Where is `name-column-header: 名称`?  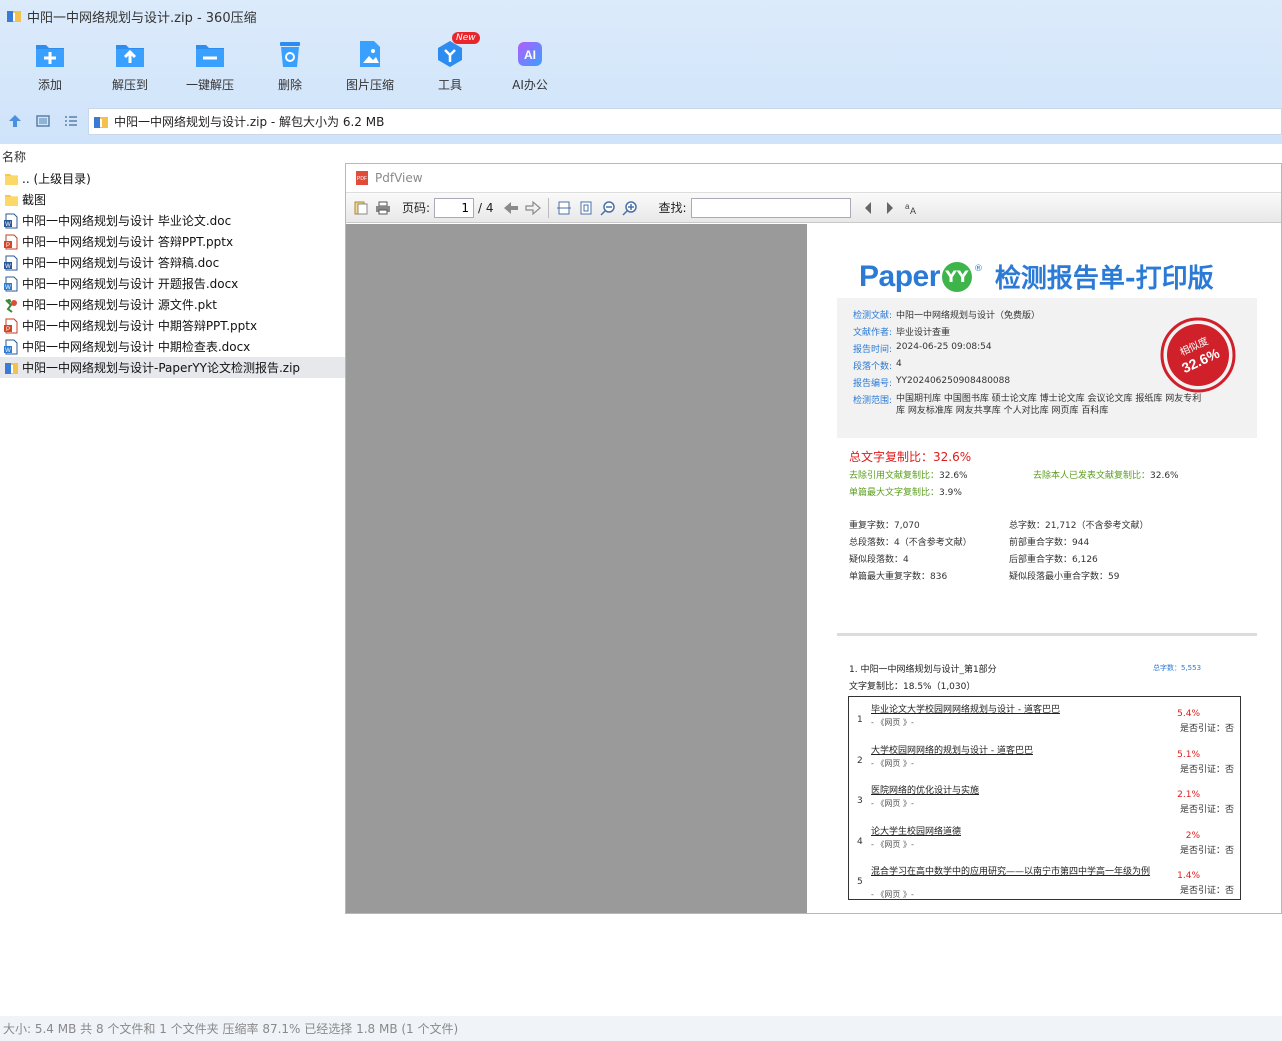
name-column-header: 名称 is located at coordinates (172, 156).